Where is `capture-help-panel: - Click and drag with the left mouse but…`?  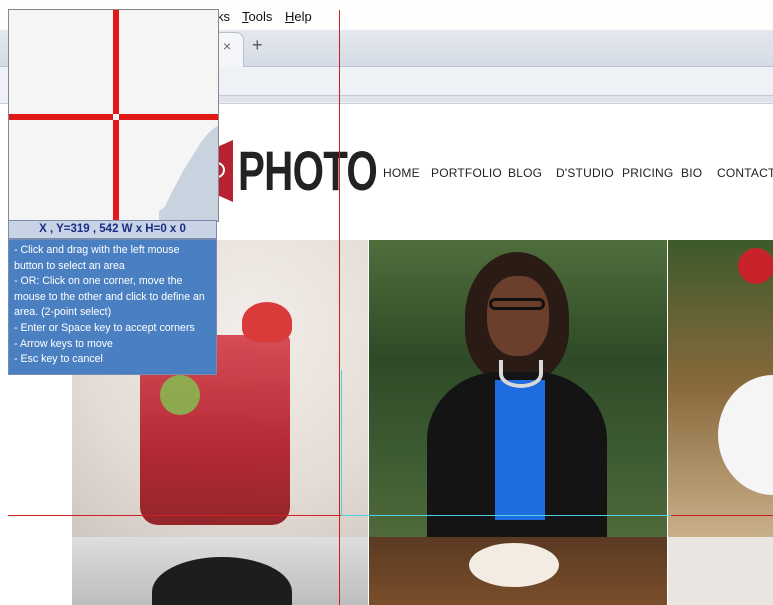
capture-help-panel: - Click and drag with the left mouse but… is located at coordinates (112, 307).